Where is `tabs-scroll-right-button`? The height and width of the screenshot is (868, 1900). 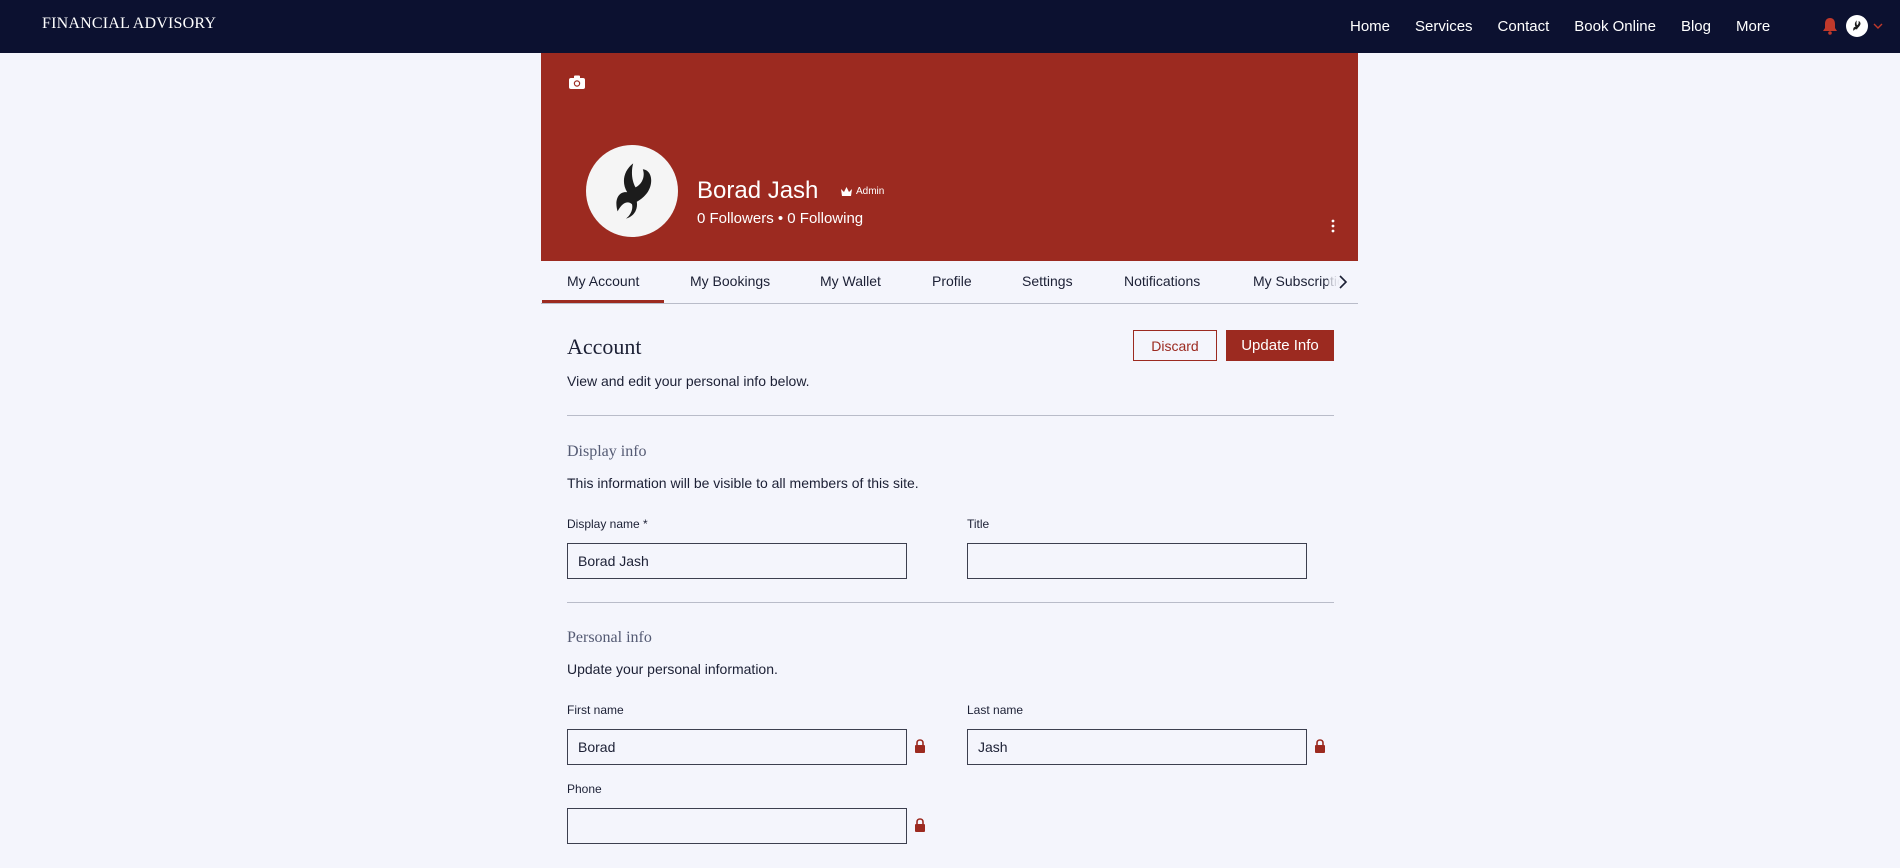 tabs-scroll-right-button is located at coordinates (1343, 282).